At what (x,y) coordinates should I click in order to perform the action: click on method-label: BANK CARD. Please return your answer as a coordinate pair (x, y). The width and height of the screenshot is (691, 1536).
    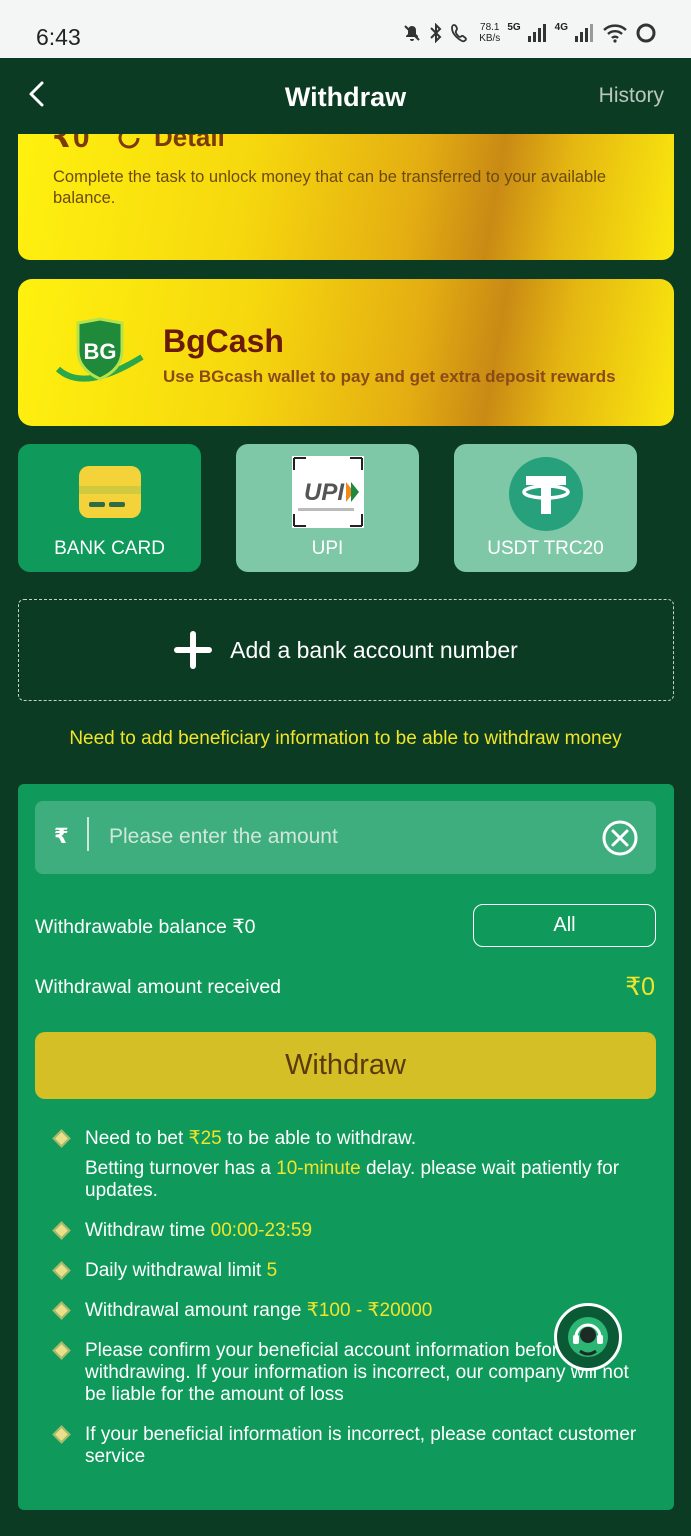
    Looking at the image, I should click on (109, 548).